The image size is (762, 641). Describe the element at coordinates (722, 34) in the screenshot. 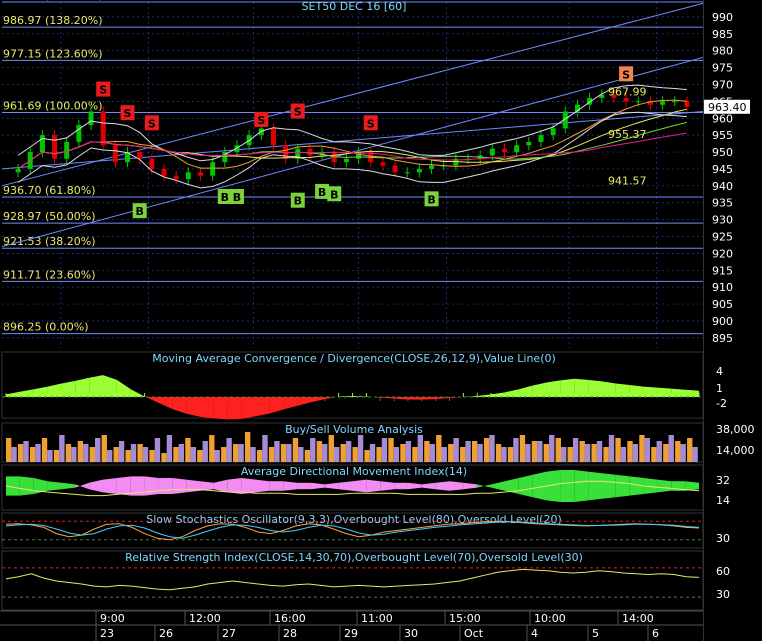

I see `price-tick-label: 985` at that location.